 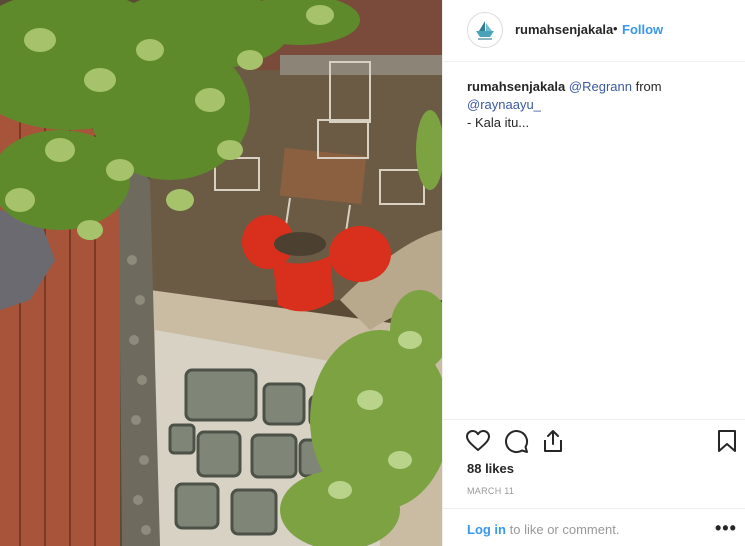 I want to click on caption-author: rumahsenjakala, so click(x=516, y=86).